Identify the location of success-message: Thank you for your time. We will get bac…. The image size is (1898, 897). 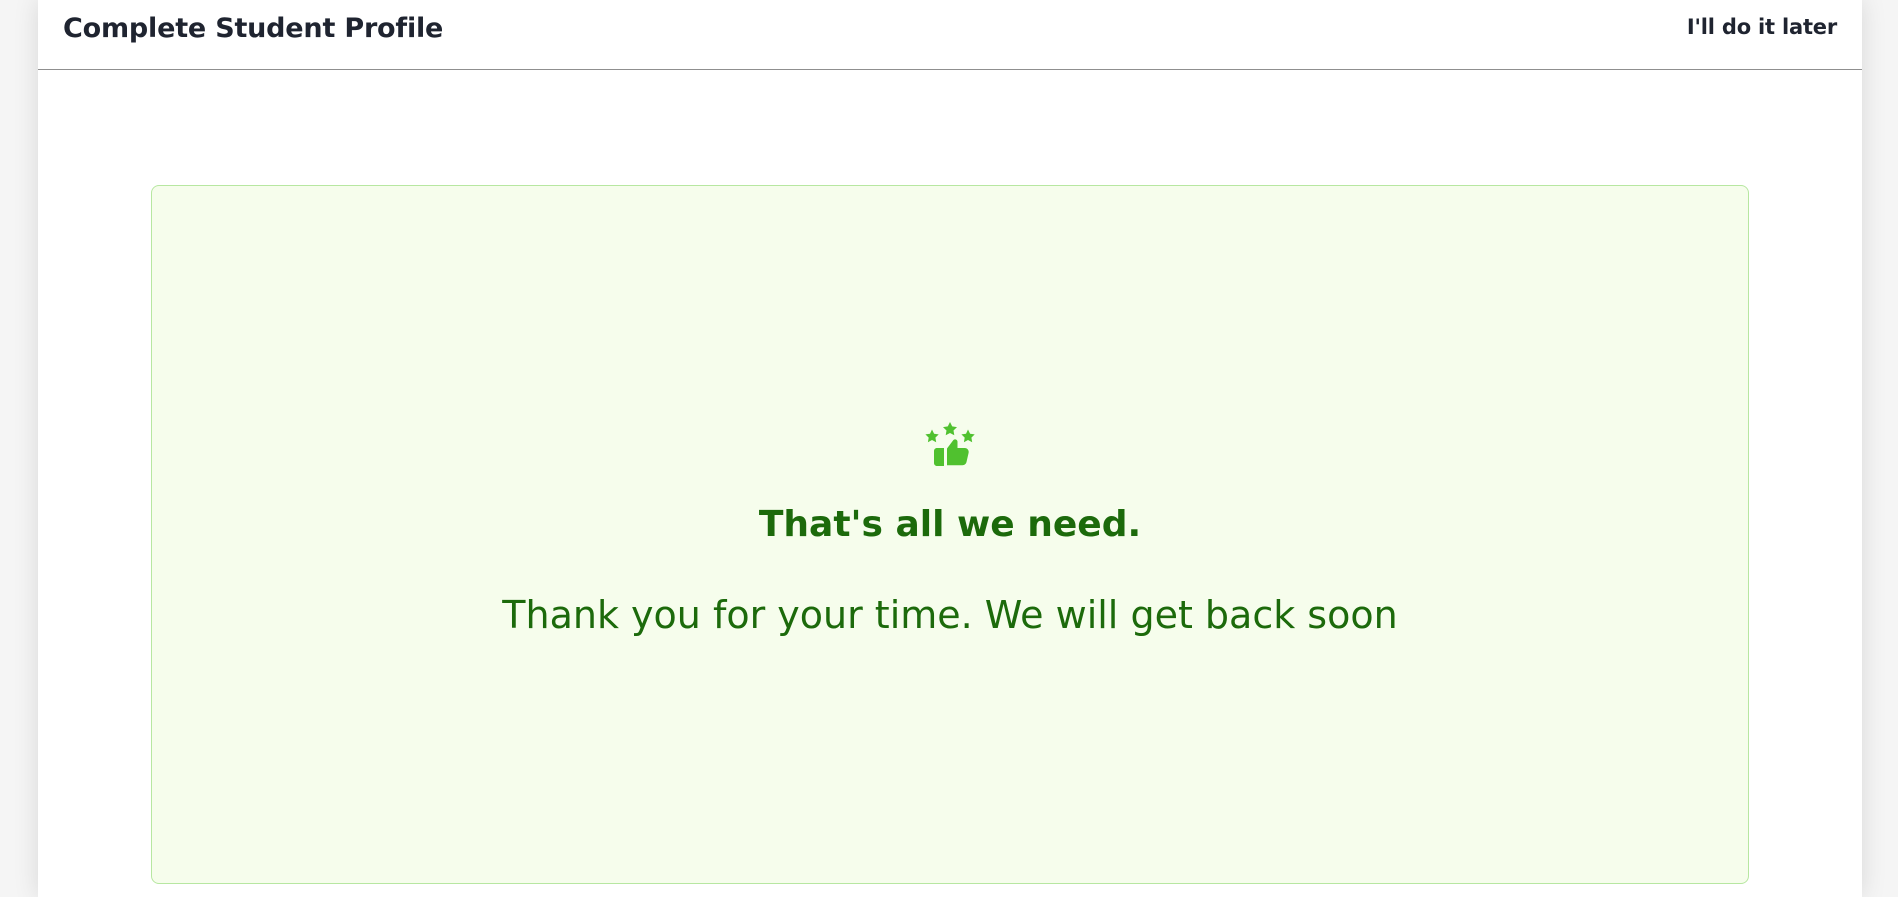
(950, 615).